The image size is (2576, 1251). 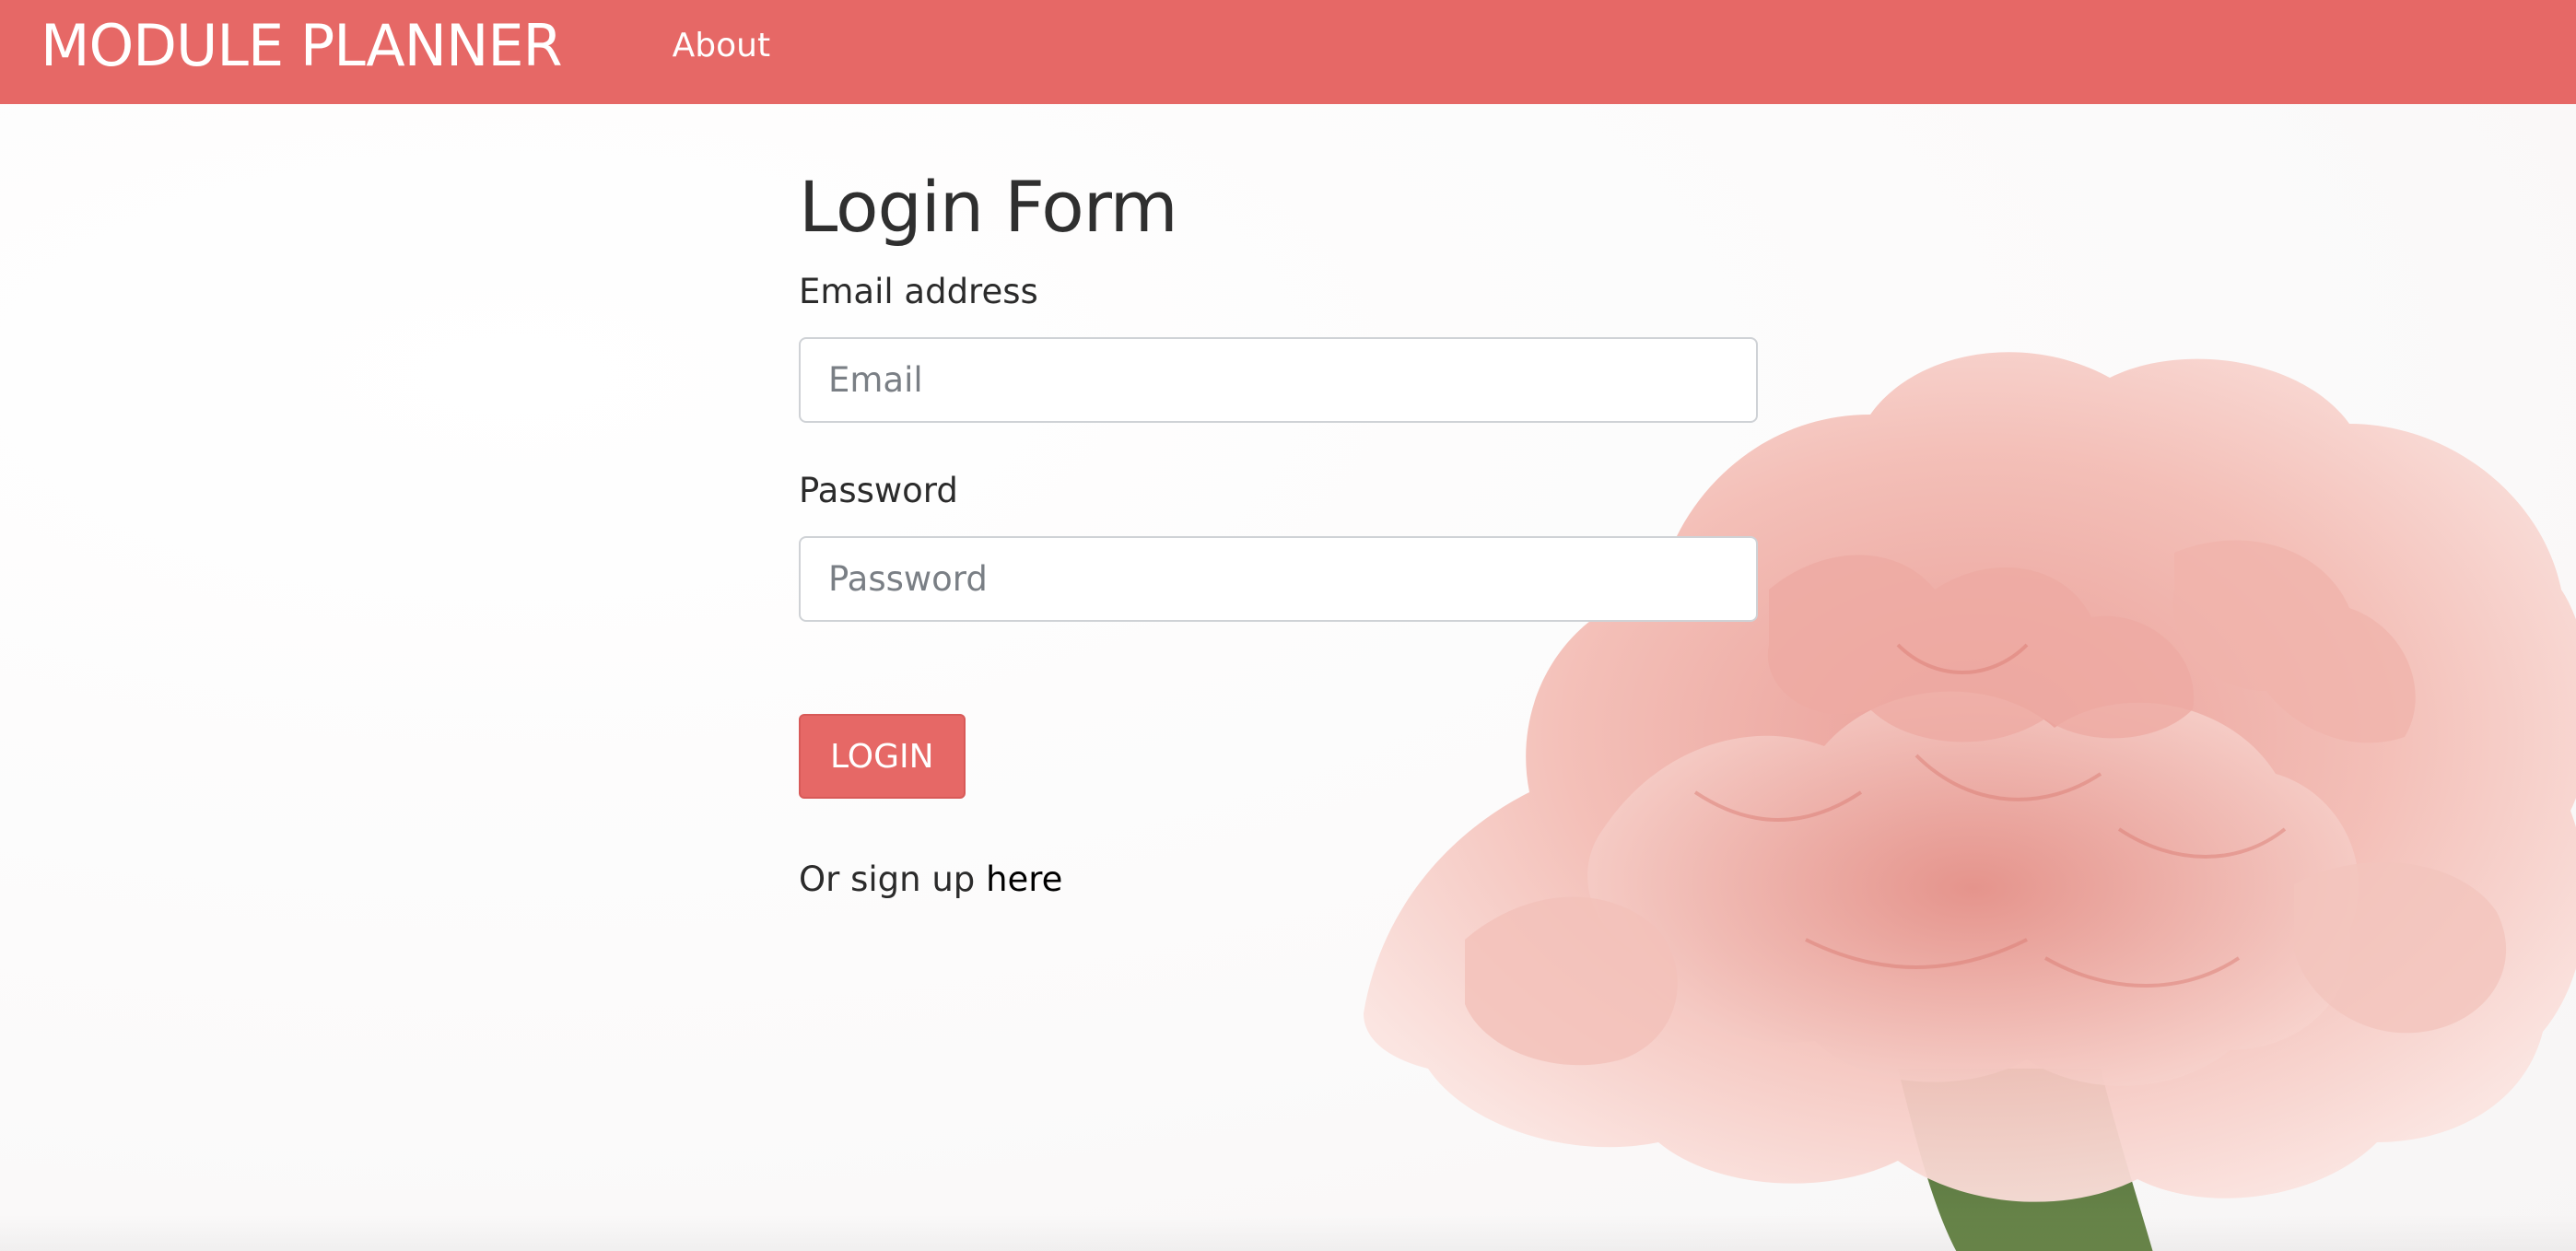 I want to click on brand-logo: MODULE PLANNER, so click(x=302, y=45).